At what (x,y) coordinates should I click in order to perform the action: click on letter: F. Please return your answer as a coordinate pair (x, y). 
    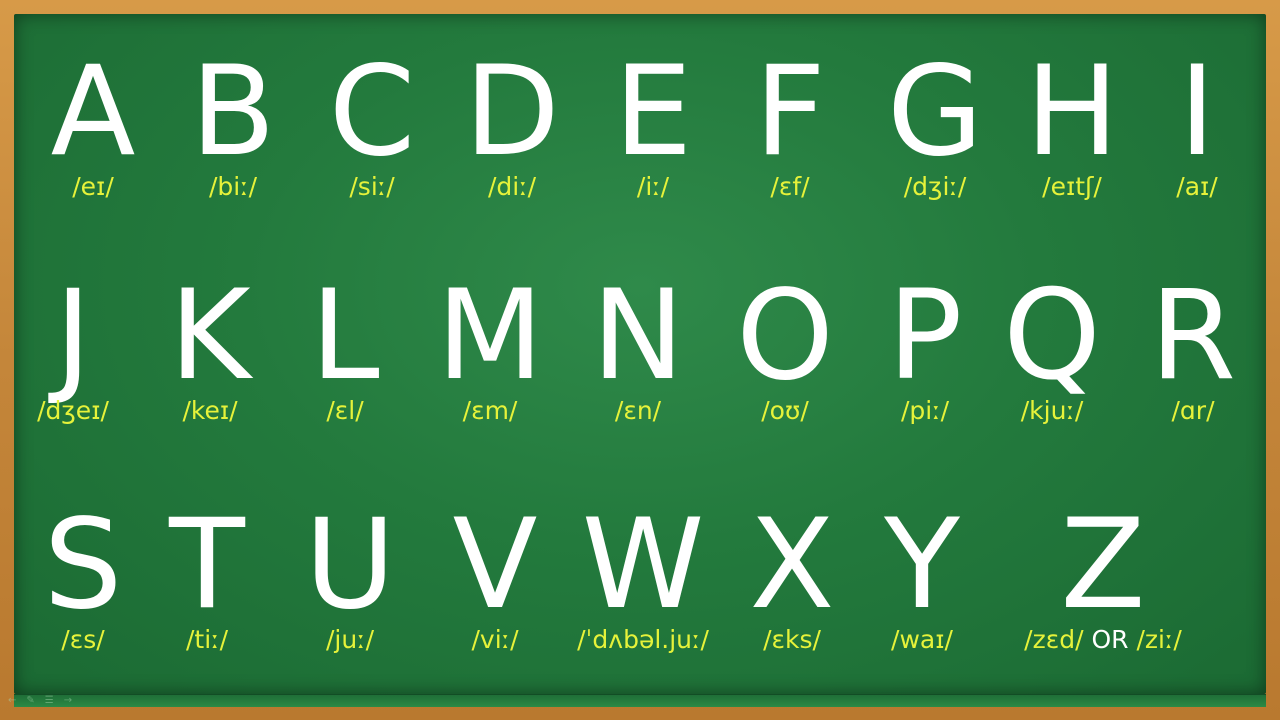
    Looking at the image, I should click on (790, 112).